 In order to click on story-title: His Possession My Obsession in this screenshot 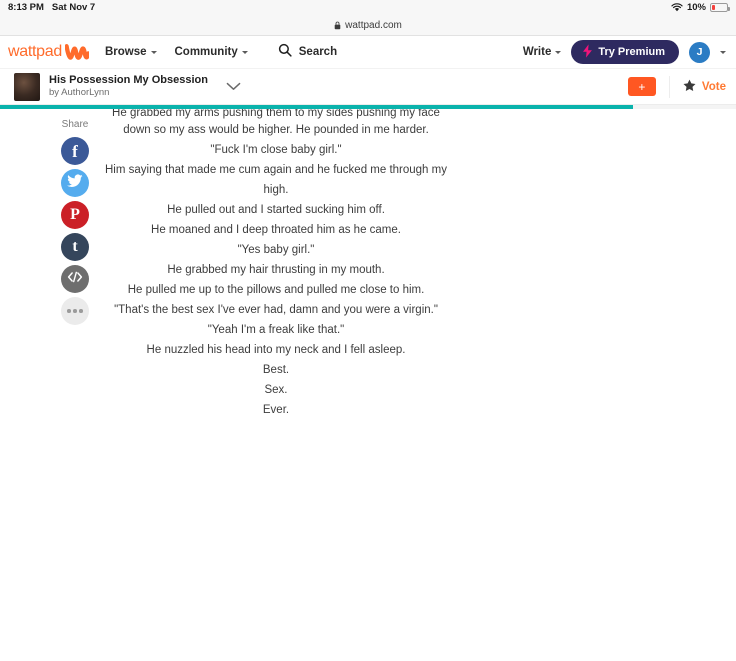, I will do `click(128, 80)`.